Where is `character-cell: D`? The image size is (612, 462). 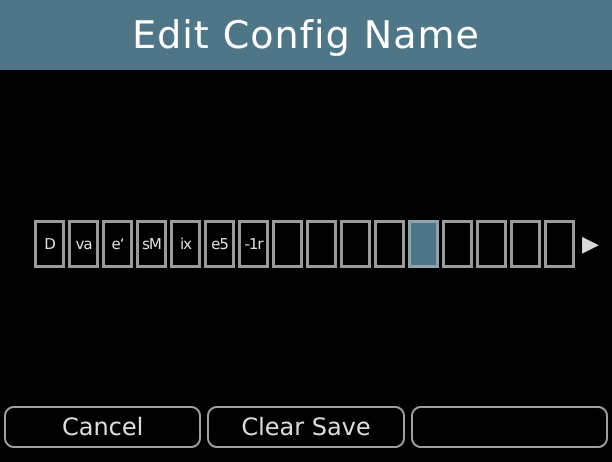 character-cell: D is located at coordinates (49, 244).